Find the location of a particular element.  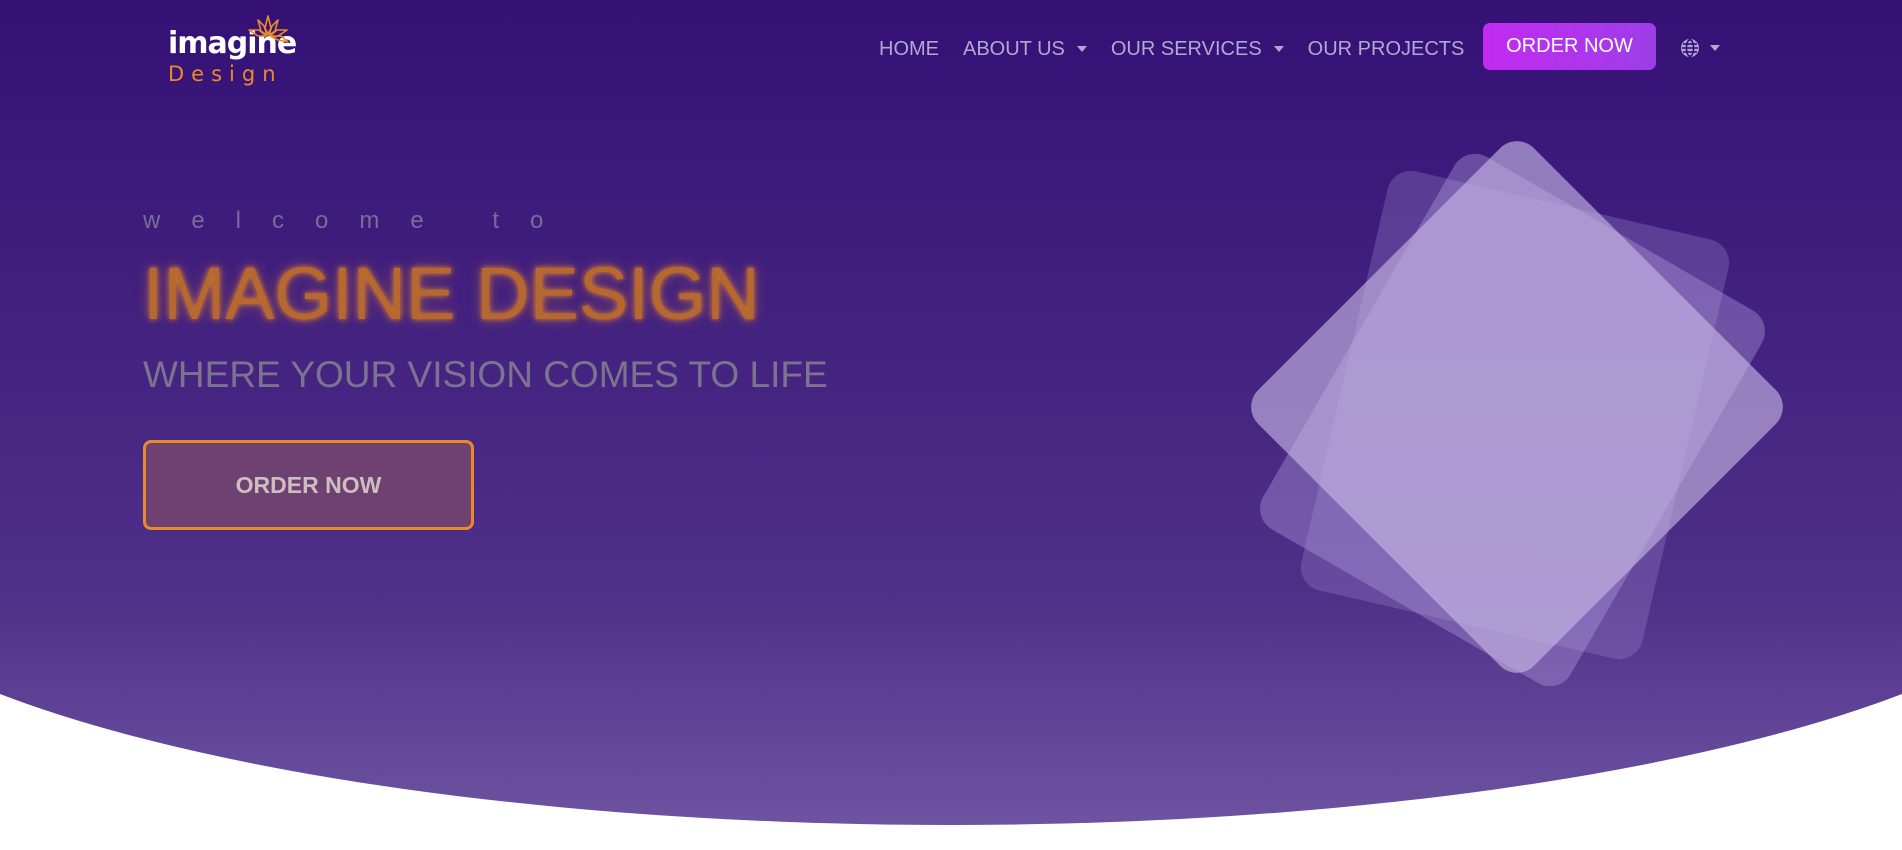

nav-order-now-button: ORDER NOW is located at coordinates (1569, 46).